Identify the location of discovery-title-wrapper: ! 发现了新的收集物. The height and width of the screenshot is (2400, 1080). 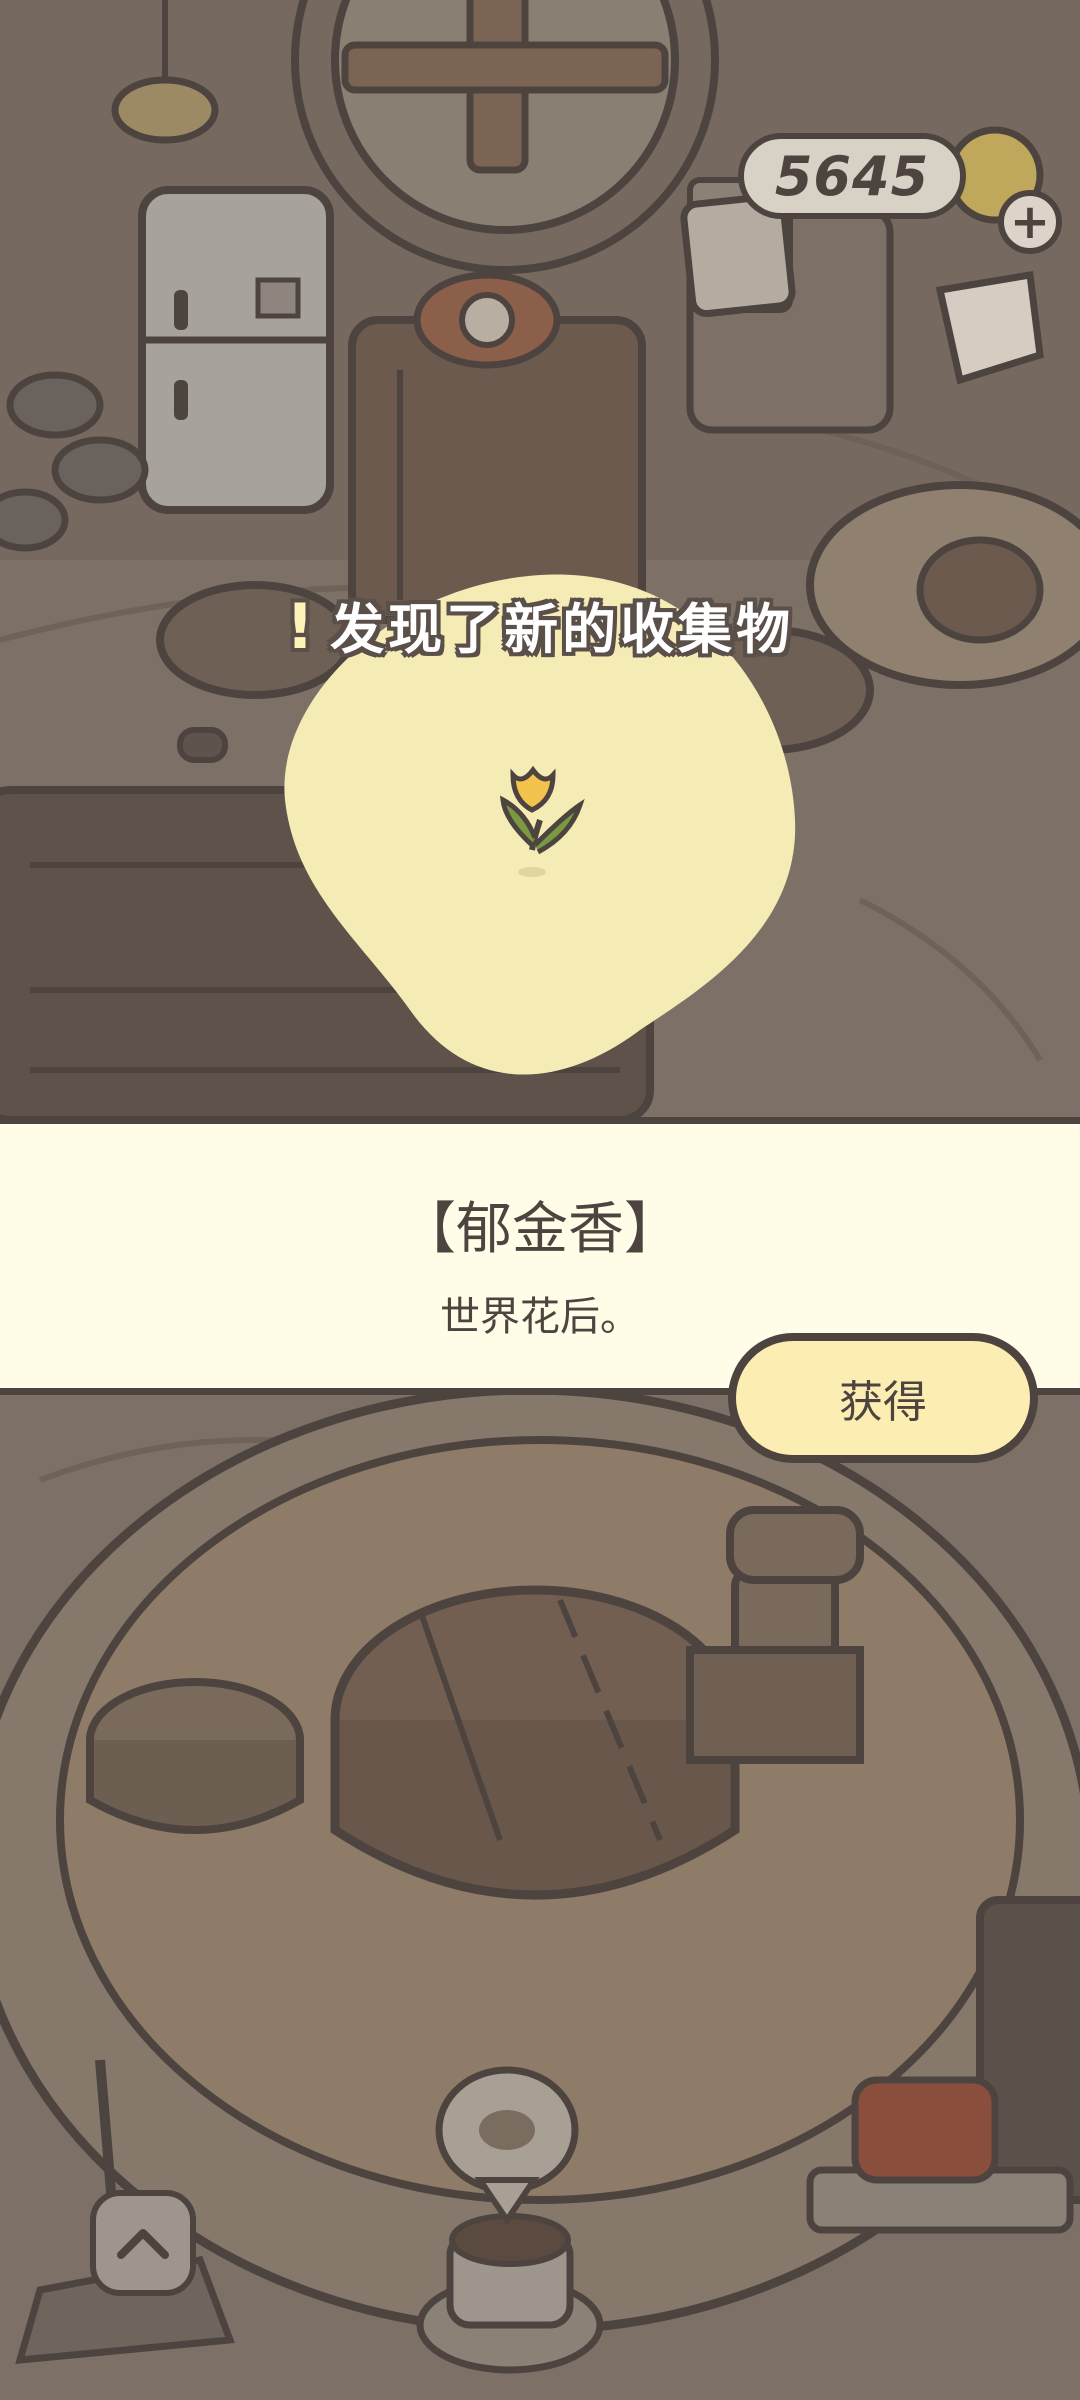
(540, 624).